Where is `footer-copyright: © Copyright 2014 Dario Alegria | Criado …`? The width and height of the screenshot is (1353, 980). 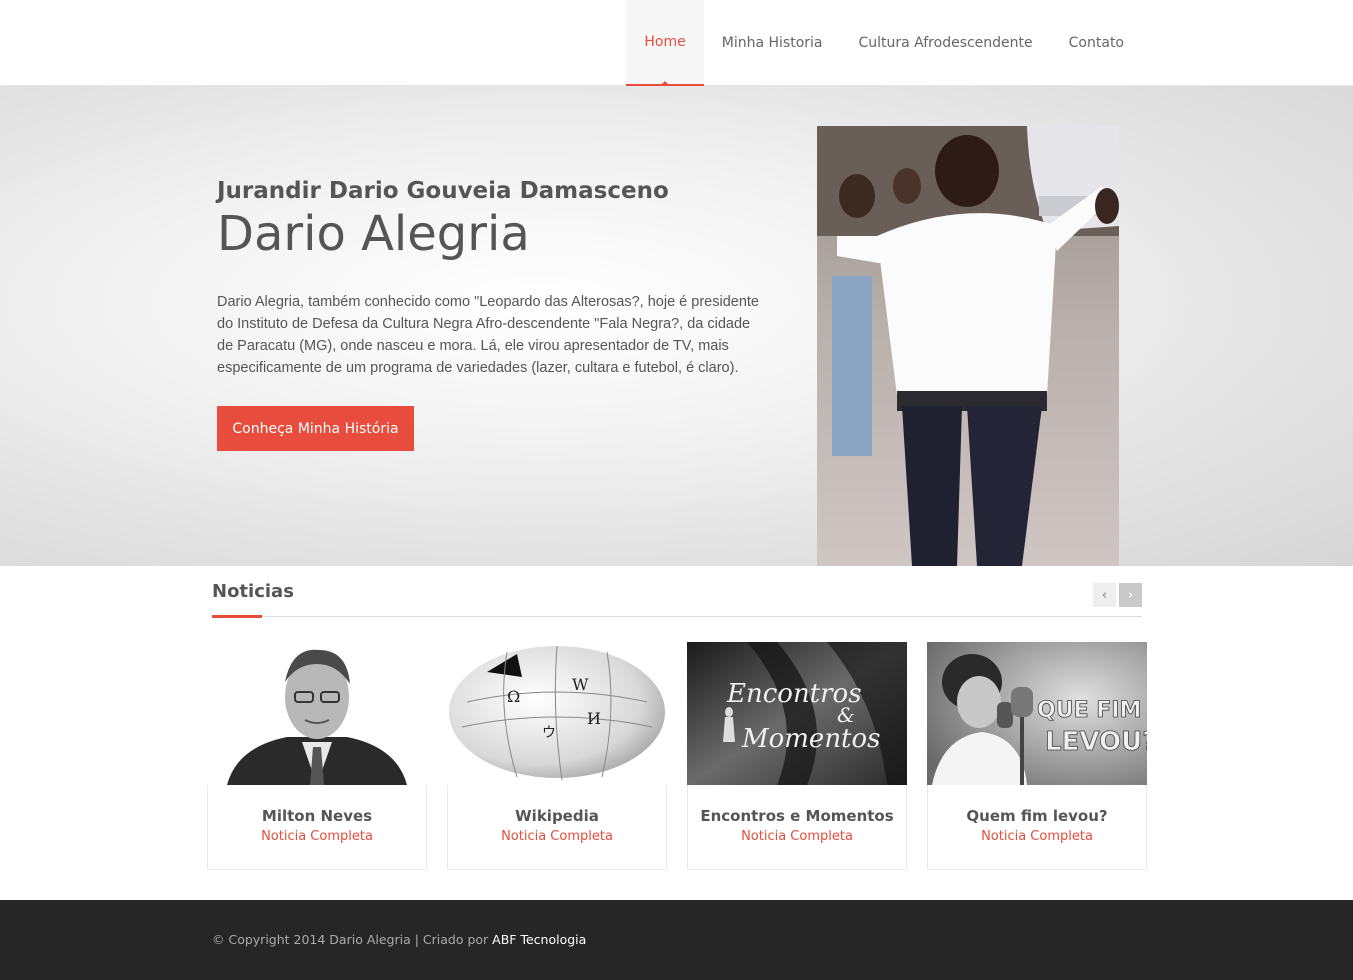
footer-copyright: © Copyright 2014 Dario Alegria | Criado … is located at coordinates (399, 939).